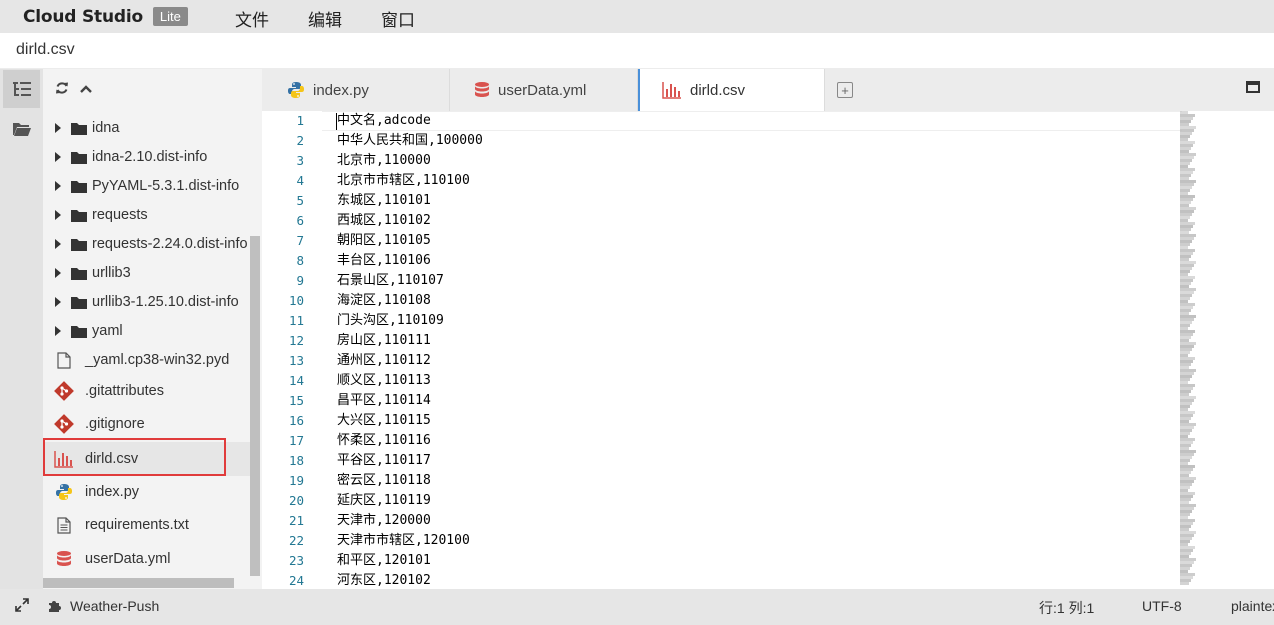 The width and height of the screenshot is (1274, 625). What do you see at coordinates (148, 273) in the screenshot?
I see `tree-folder-urllib3: urllib3` at bounding box center [148, 273].